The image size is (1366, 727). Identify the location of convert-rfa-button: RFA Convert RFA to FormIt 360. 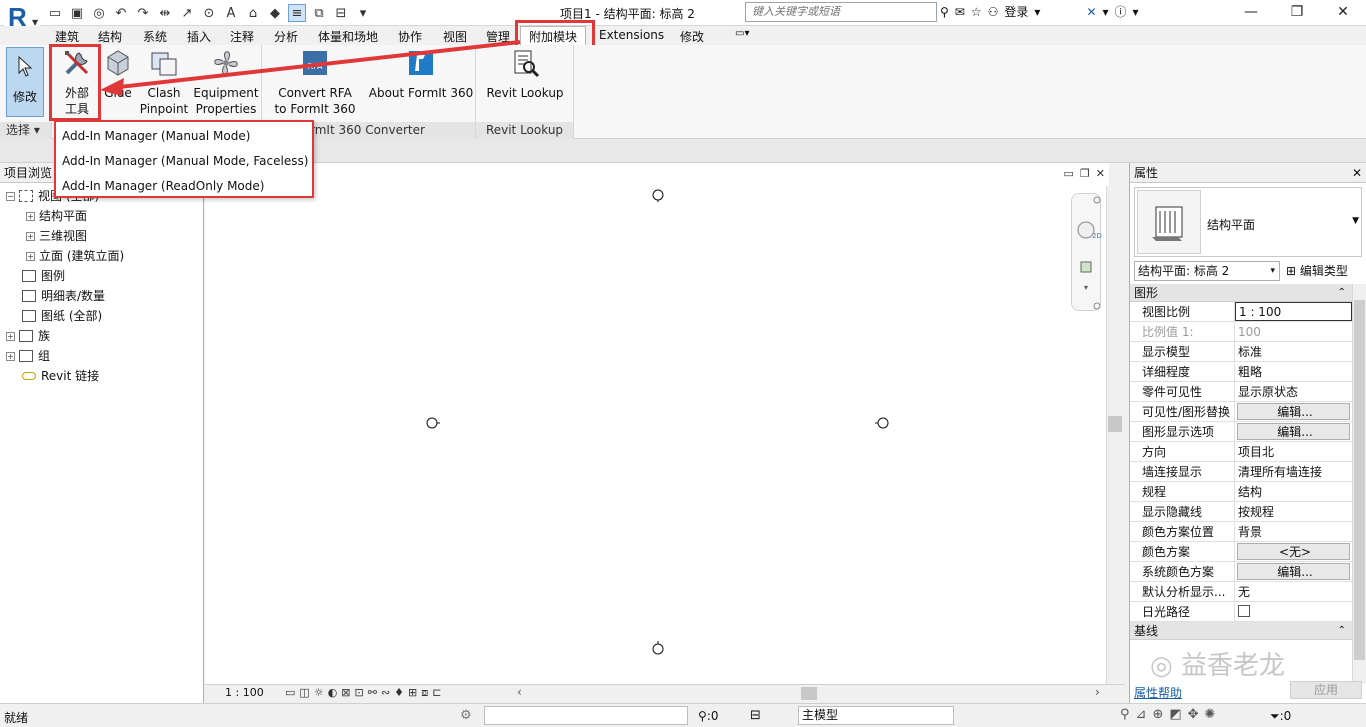
(315, 82).